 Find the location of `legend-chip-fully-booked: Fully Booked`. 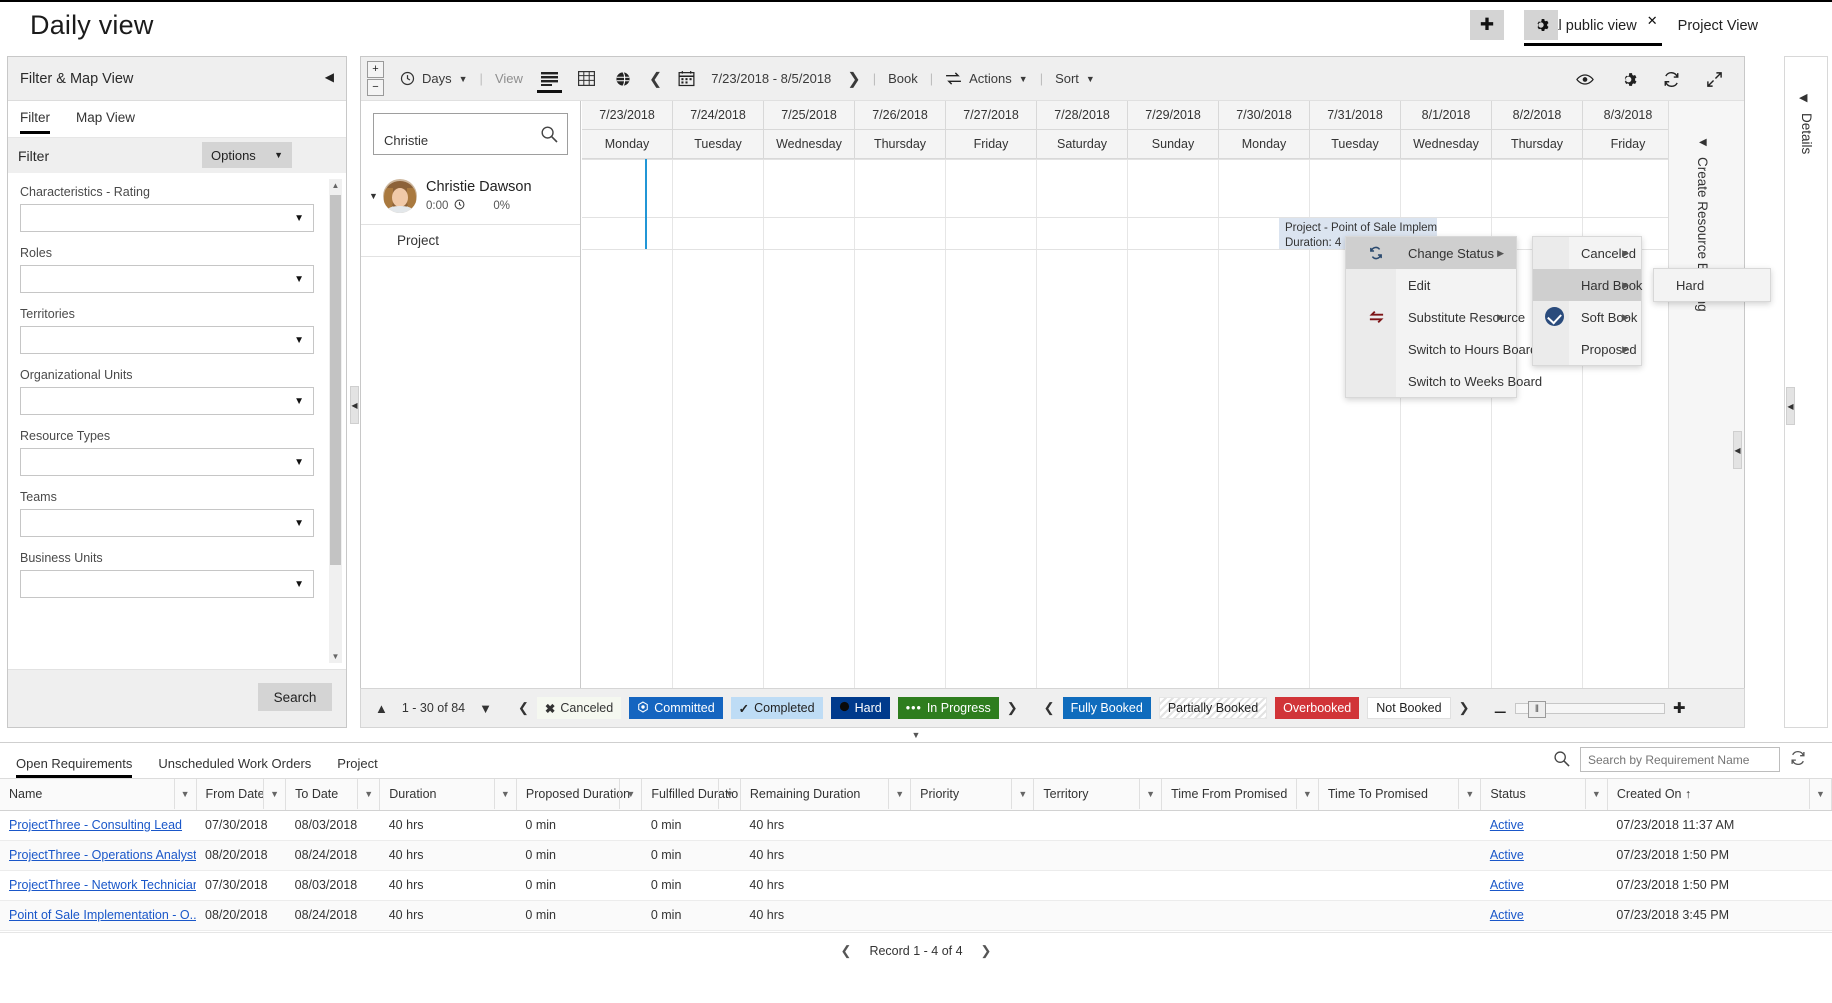

legend-chip-fully-booked: Fully Booked is located at coordinates (1106, 708).